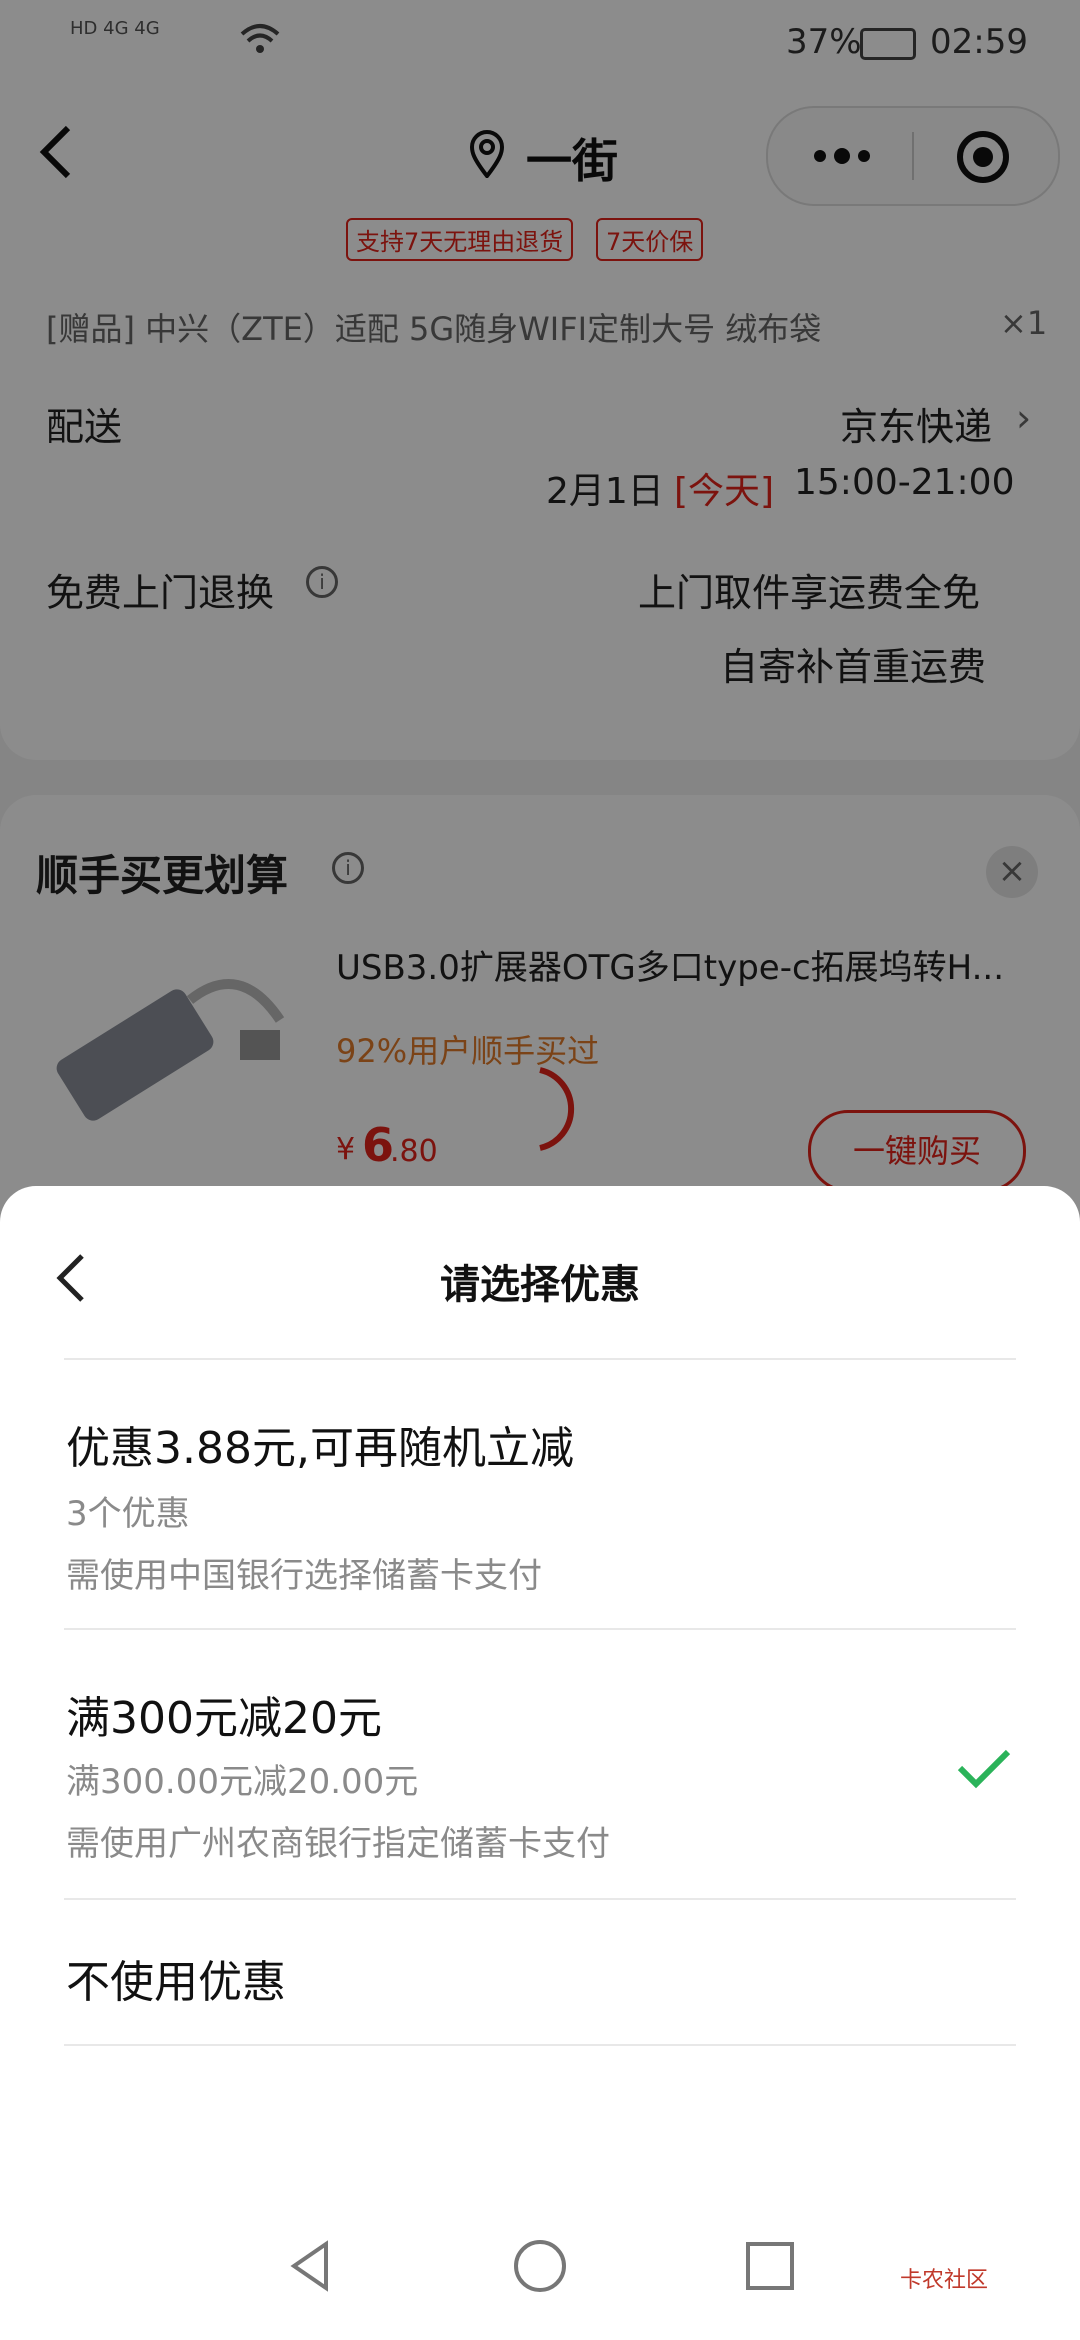 The width and height of the screenshot is (1080, 2340). Describe the element at coordinates (338, 1844) in the screenshot. I see `option-sub2: 需使用广州农商银行指定储蓄卡支付` at that location.